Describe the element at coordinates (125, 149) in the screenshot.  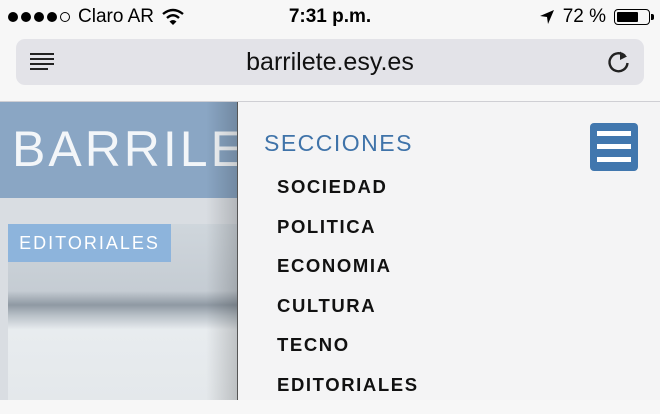
I see `site-logo: BARRILE` at that location.